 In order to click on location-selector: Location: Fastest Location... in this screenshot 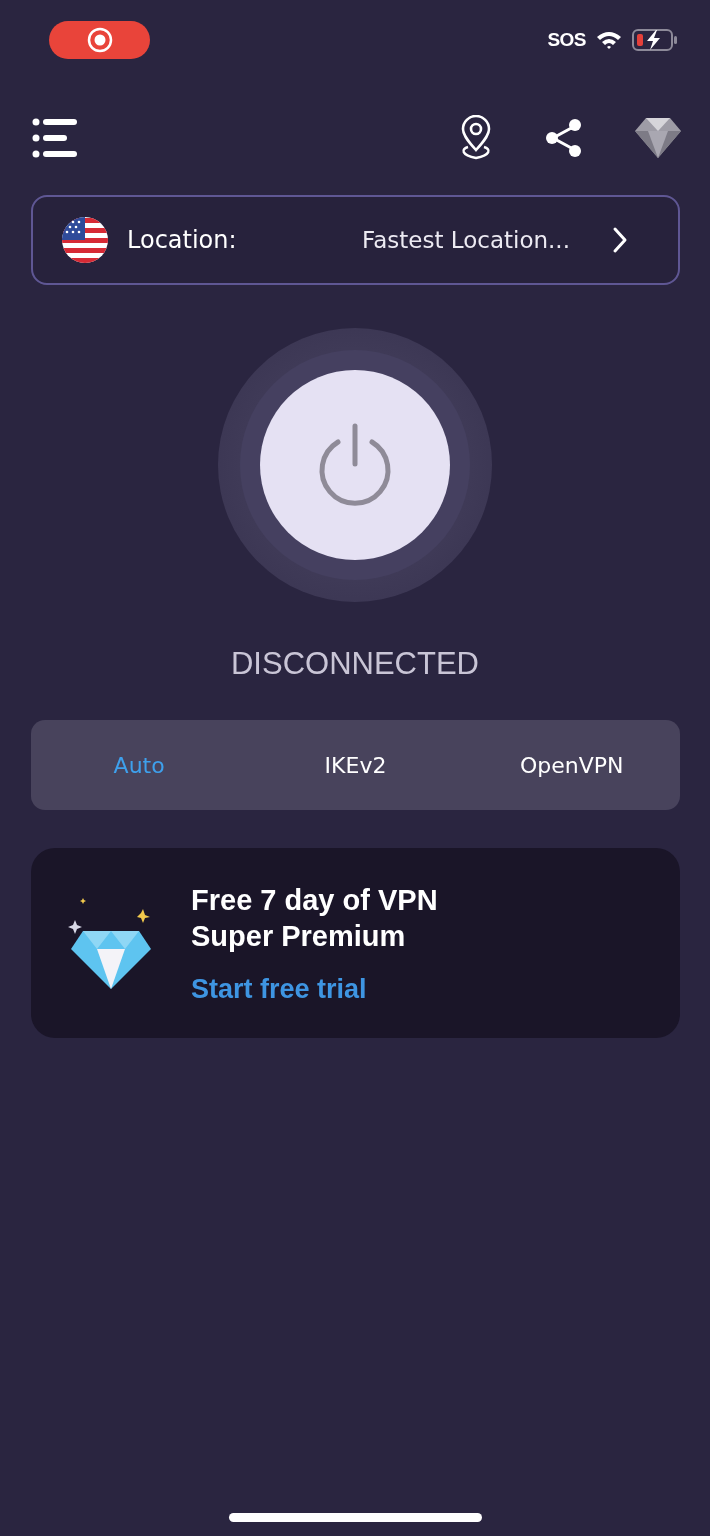, I will do `click(355, 240)`.